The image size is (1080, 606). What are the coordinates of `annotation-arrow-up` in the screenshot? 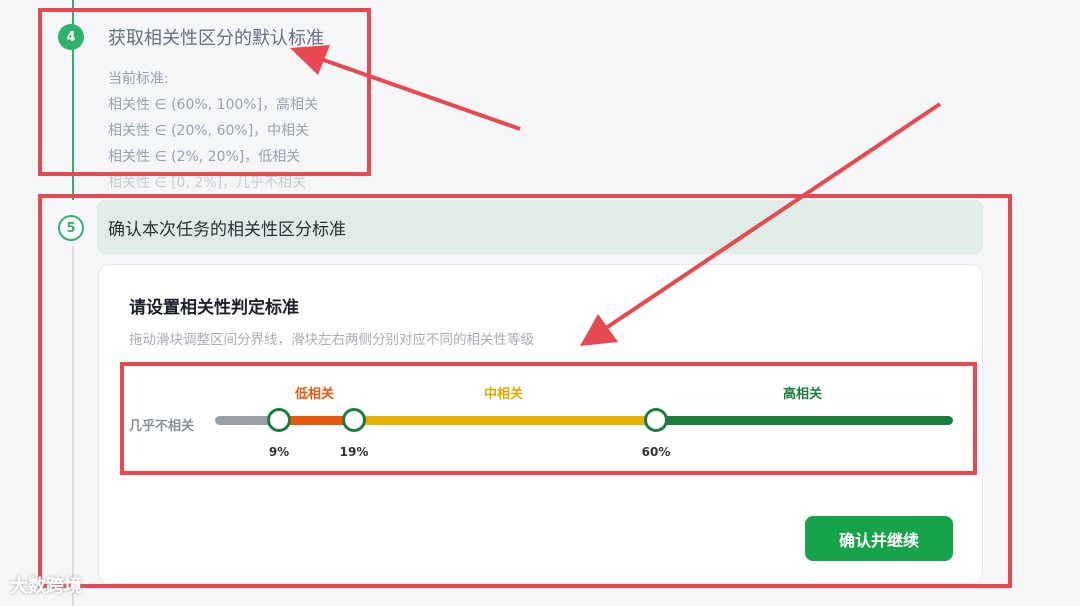 It's located at (405, 88).